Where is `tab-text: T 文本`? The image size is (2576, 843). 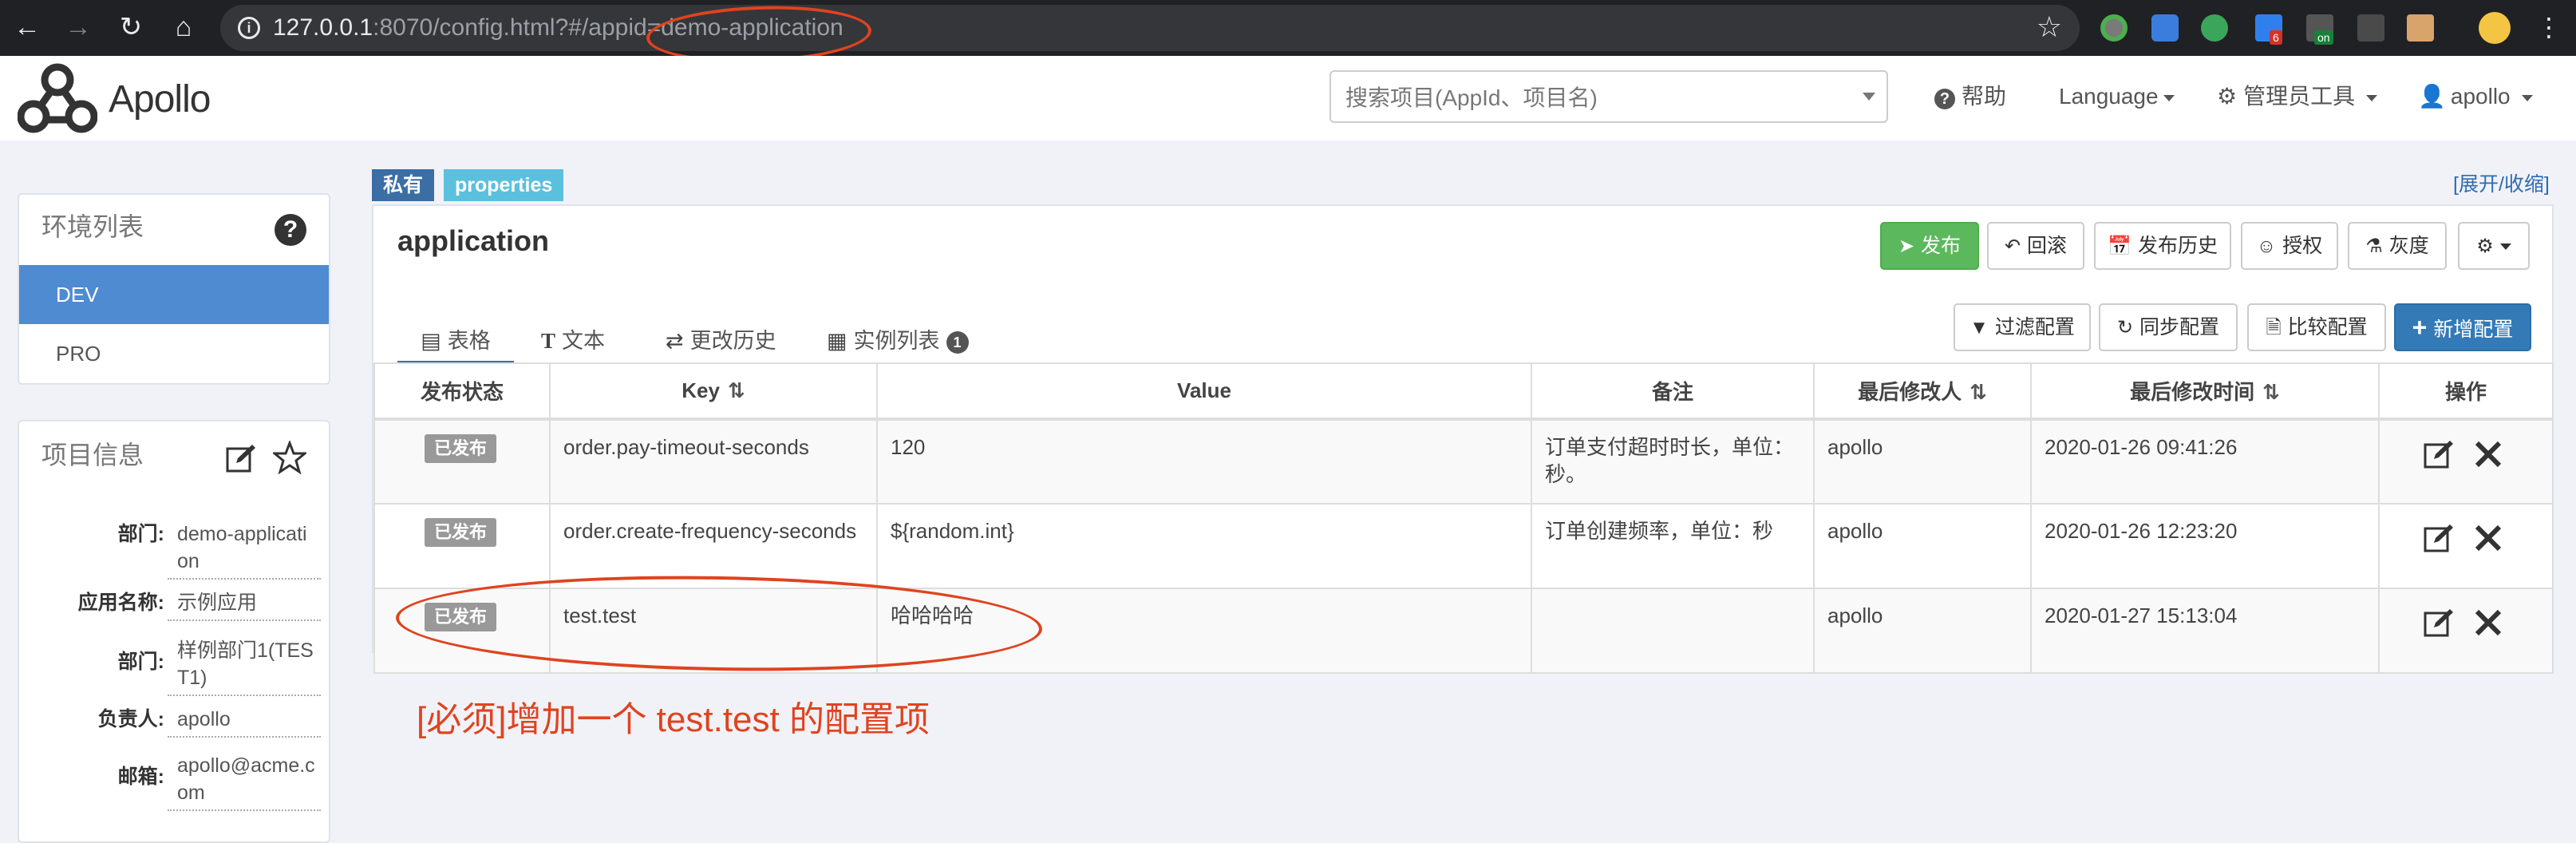
tab-text: T 文本 is located at coordinates (573, 342).